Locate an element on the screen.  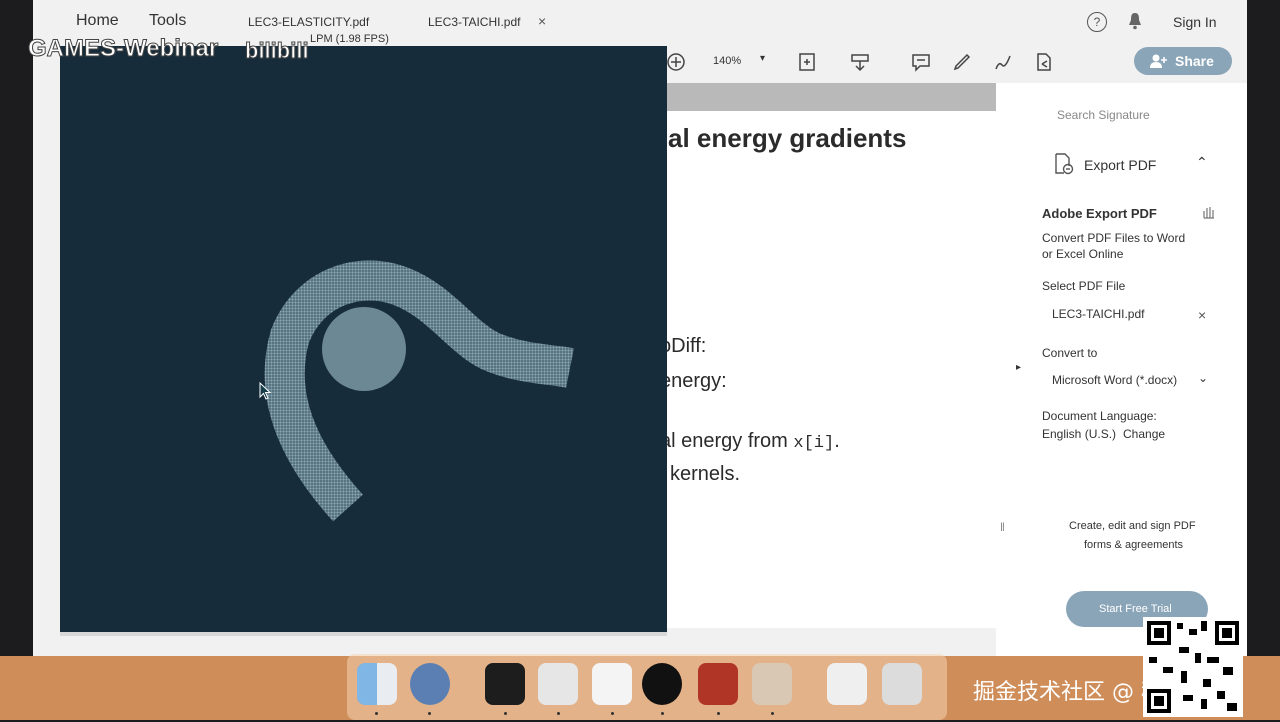
selected-file-name: LEC3-TAICHI.pdf is located at coordinates (1098, 314).